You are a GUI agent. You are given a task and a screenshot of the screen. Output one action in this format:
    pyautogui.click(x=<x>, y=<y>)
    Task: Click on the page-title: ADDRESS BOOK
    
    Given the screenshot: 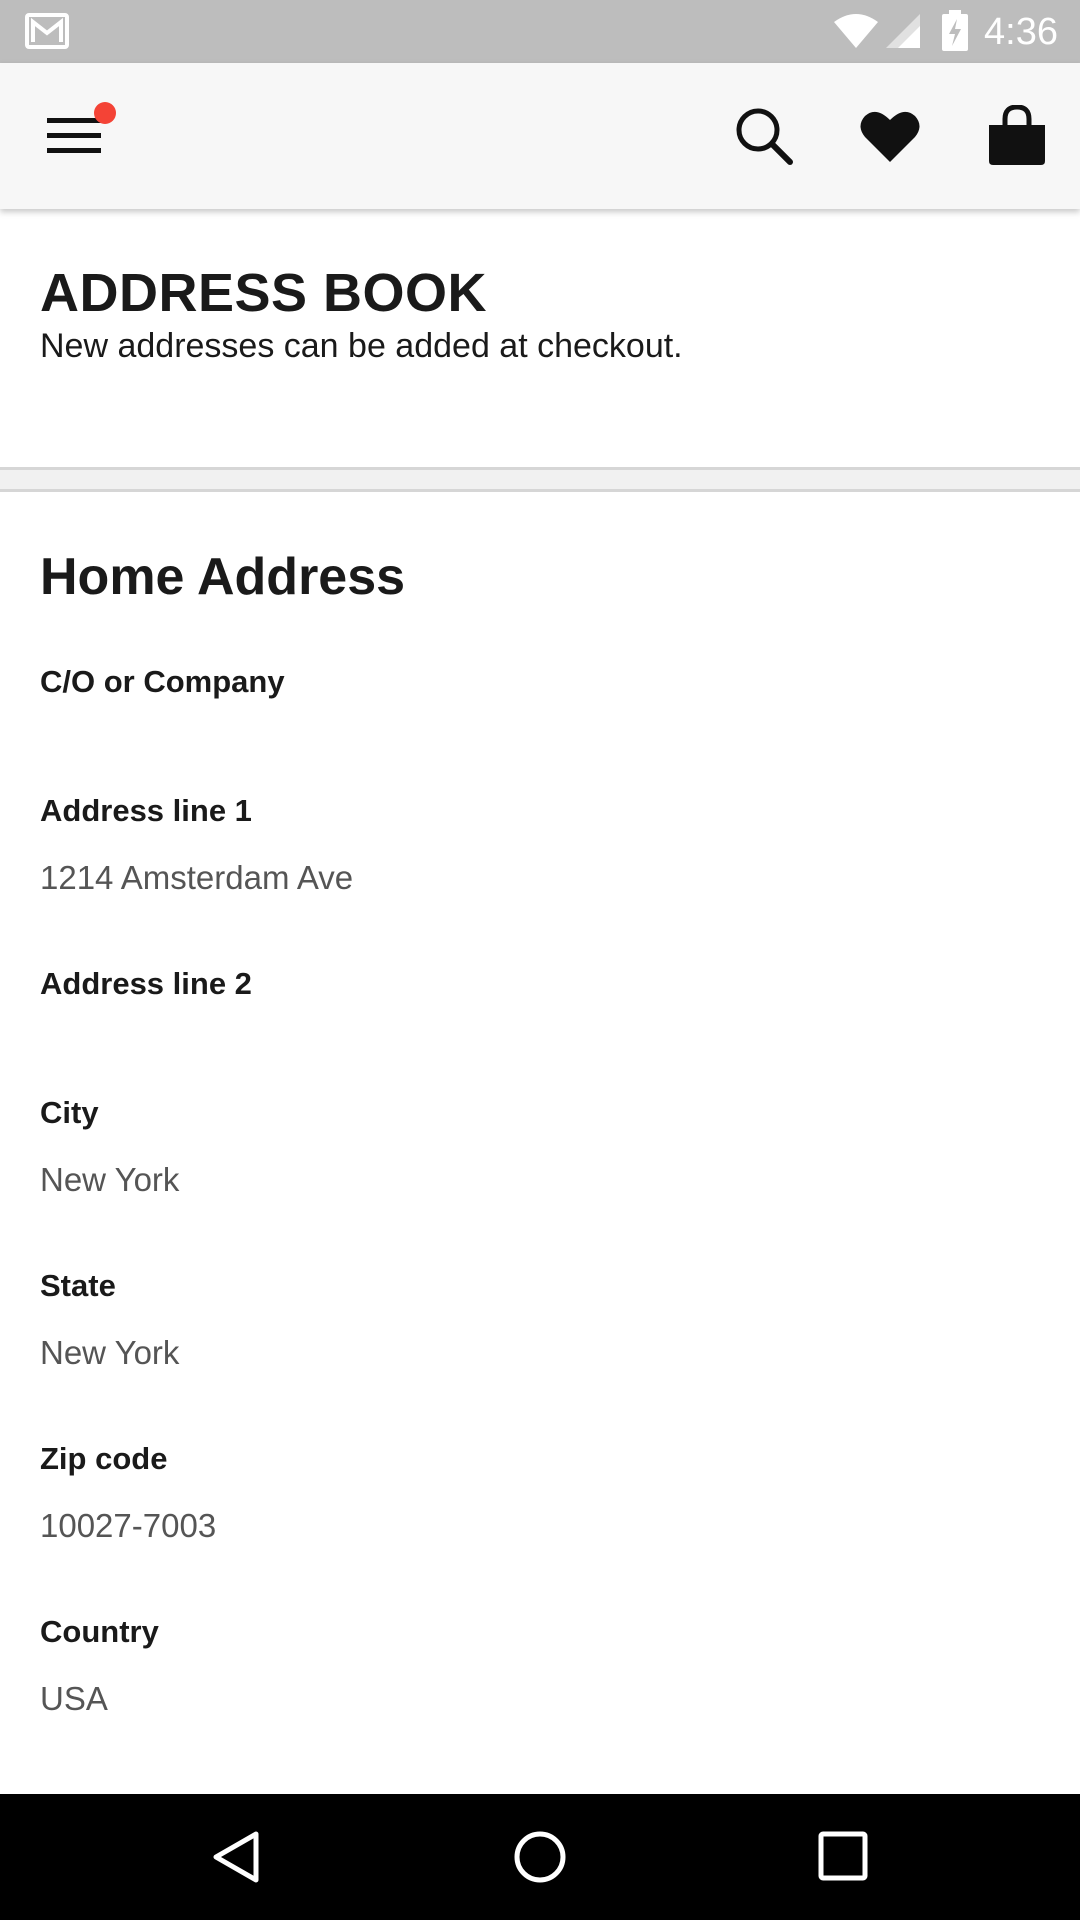 What is the action you would take?
    pyautogui.click(x=264, y=293)
    